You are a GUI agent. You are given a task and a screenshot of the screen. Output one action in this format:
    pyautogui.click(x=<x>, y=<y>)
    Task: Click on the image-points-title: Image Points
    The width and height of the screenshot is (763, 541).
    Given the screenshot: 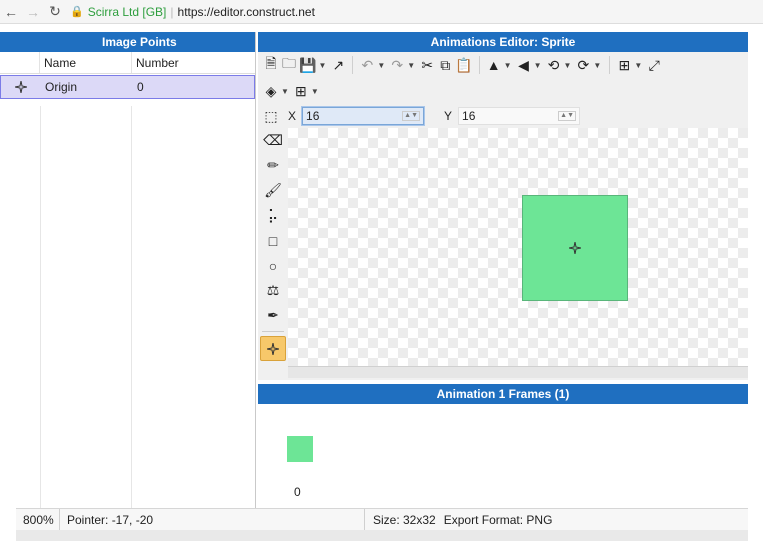 What is the action you would take?
    pyautogui.click(x=139, y=42)
    